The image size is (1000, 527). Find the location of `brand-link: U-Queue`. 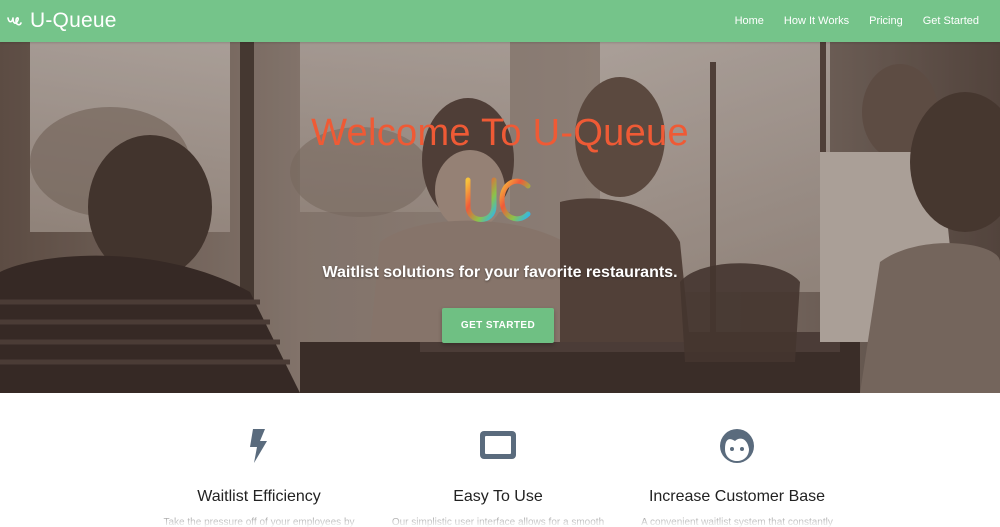

brand-link: U-Queue is located at coordinates (61, 21).